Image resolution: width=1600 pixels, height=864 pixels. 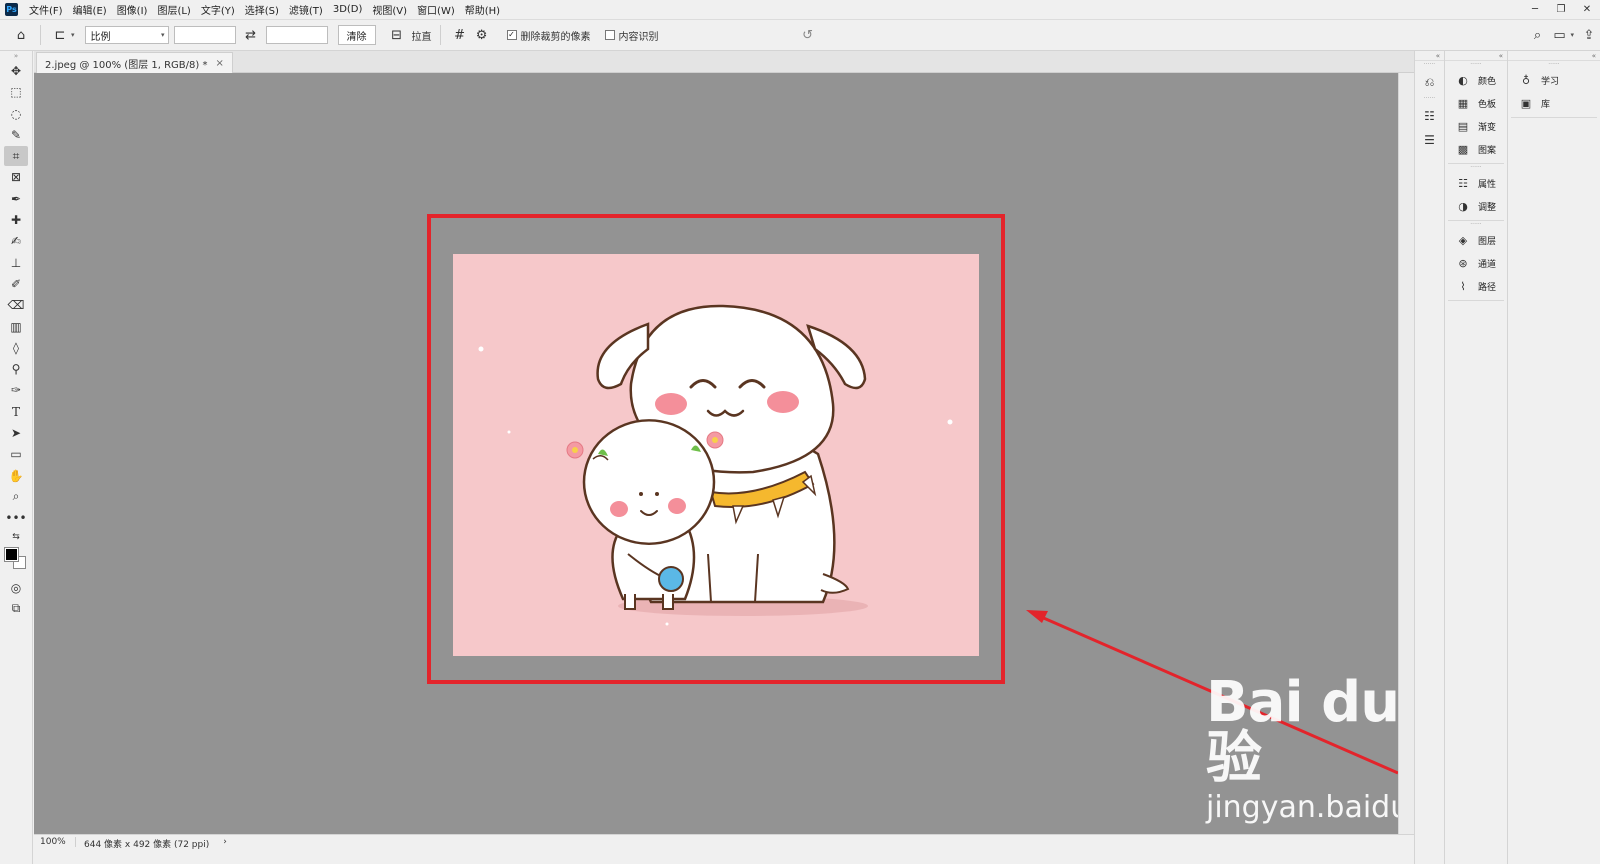 I want to click on panel-gradients: ▤ 渐变, so click(x=1476, y=126).